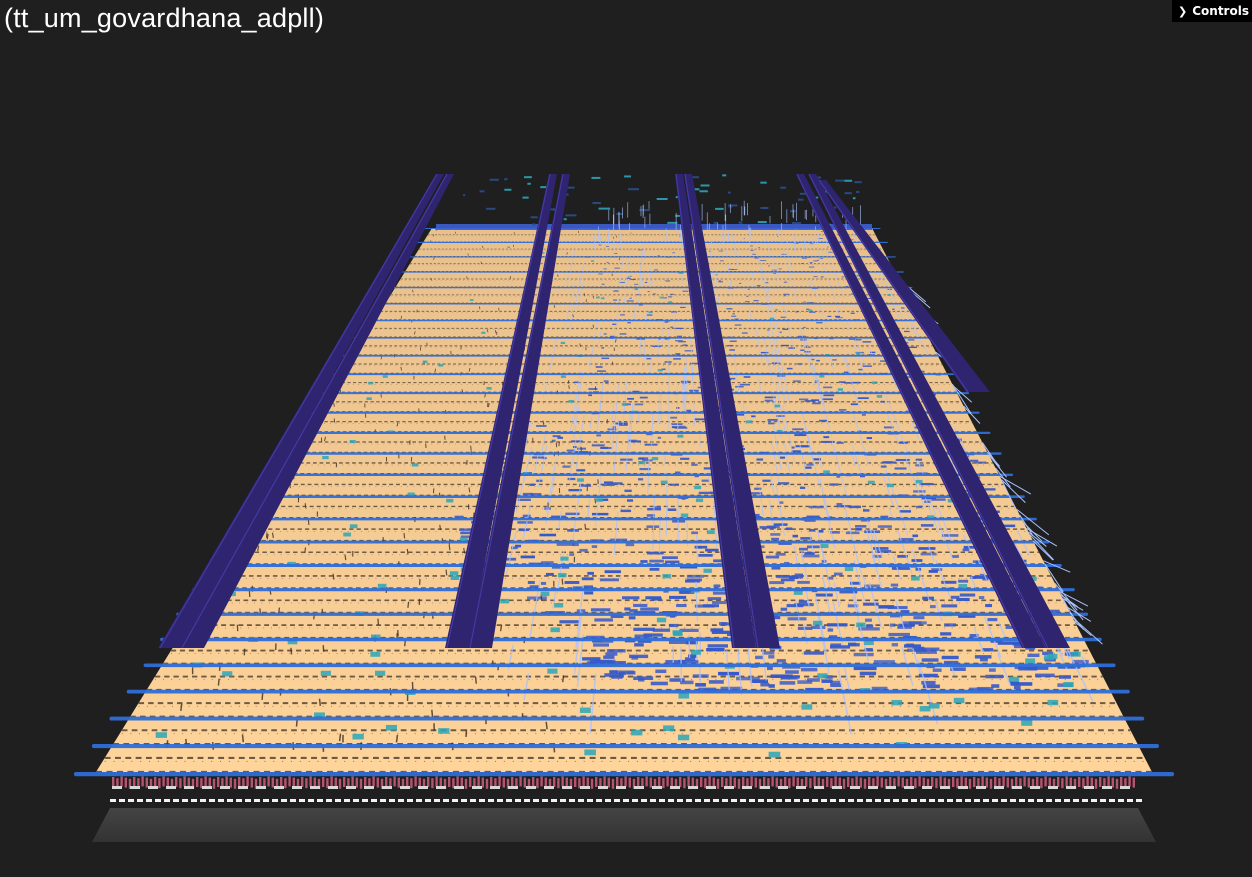 Image resolution: width=1252 pixels, height=877 pixels. Describe the element at coordinates (626, 800) in the screenshot. I see `filler-cell-row` at that location.